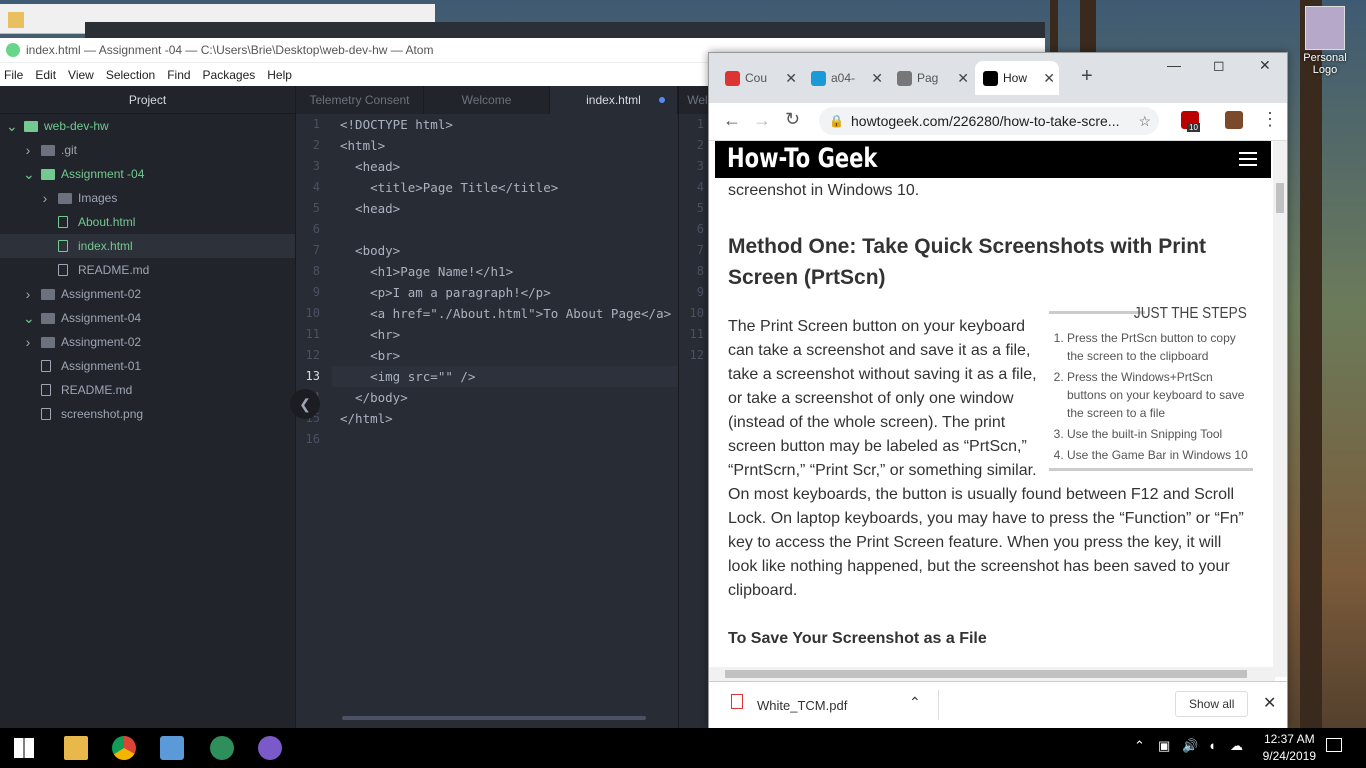 The image size is (1366, 768). I want to click on github-desktop-icon, so click(270, 748).